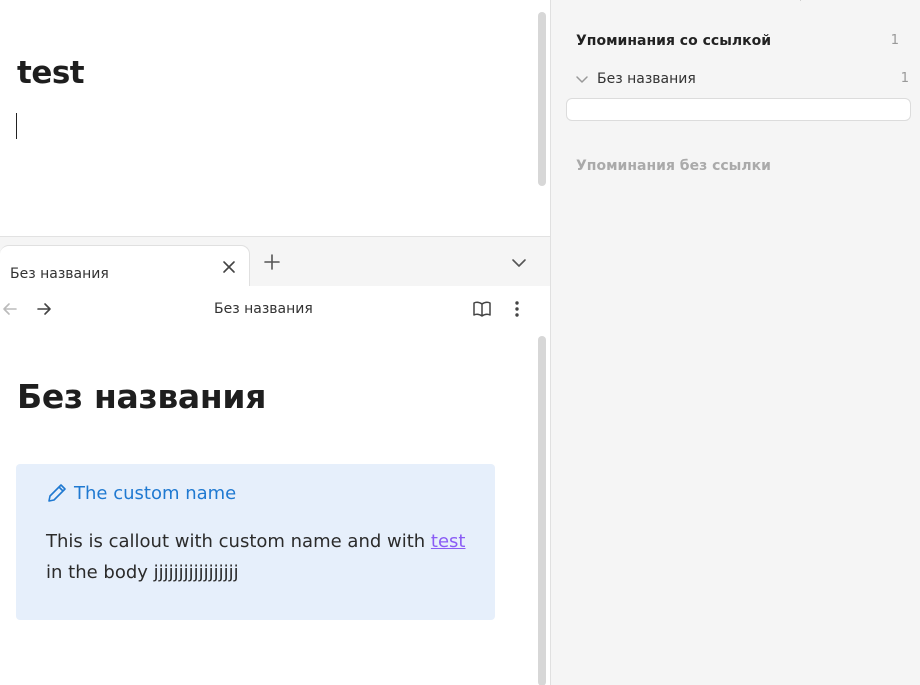 The image size is (920, 685). I want to click on search-icon, so click(795, 3).